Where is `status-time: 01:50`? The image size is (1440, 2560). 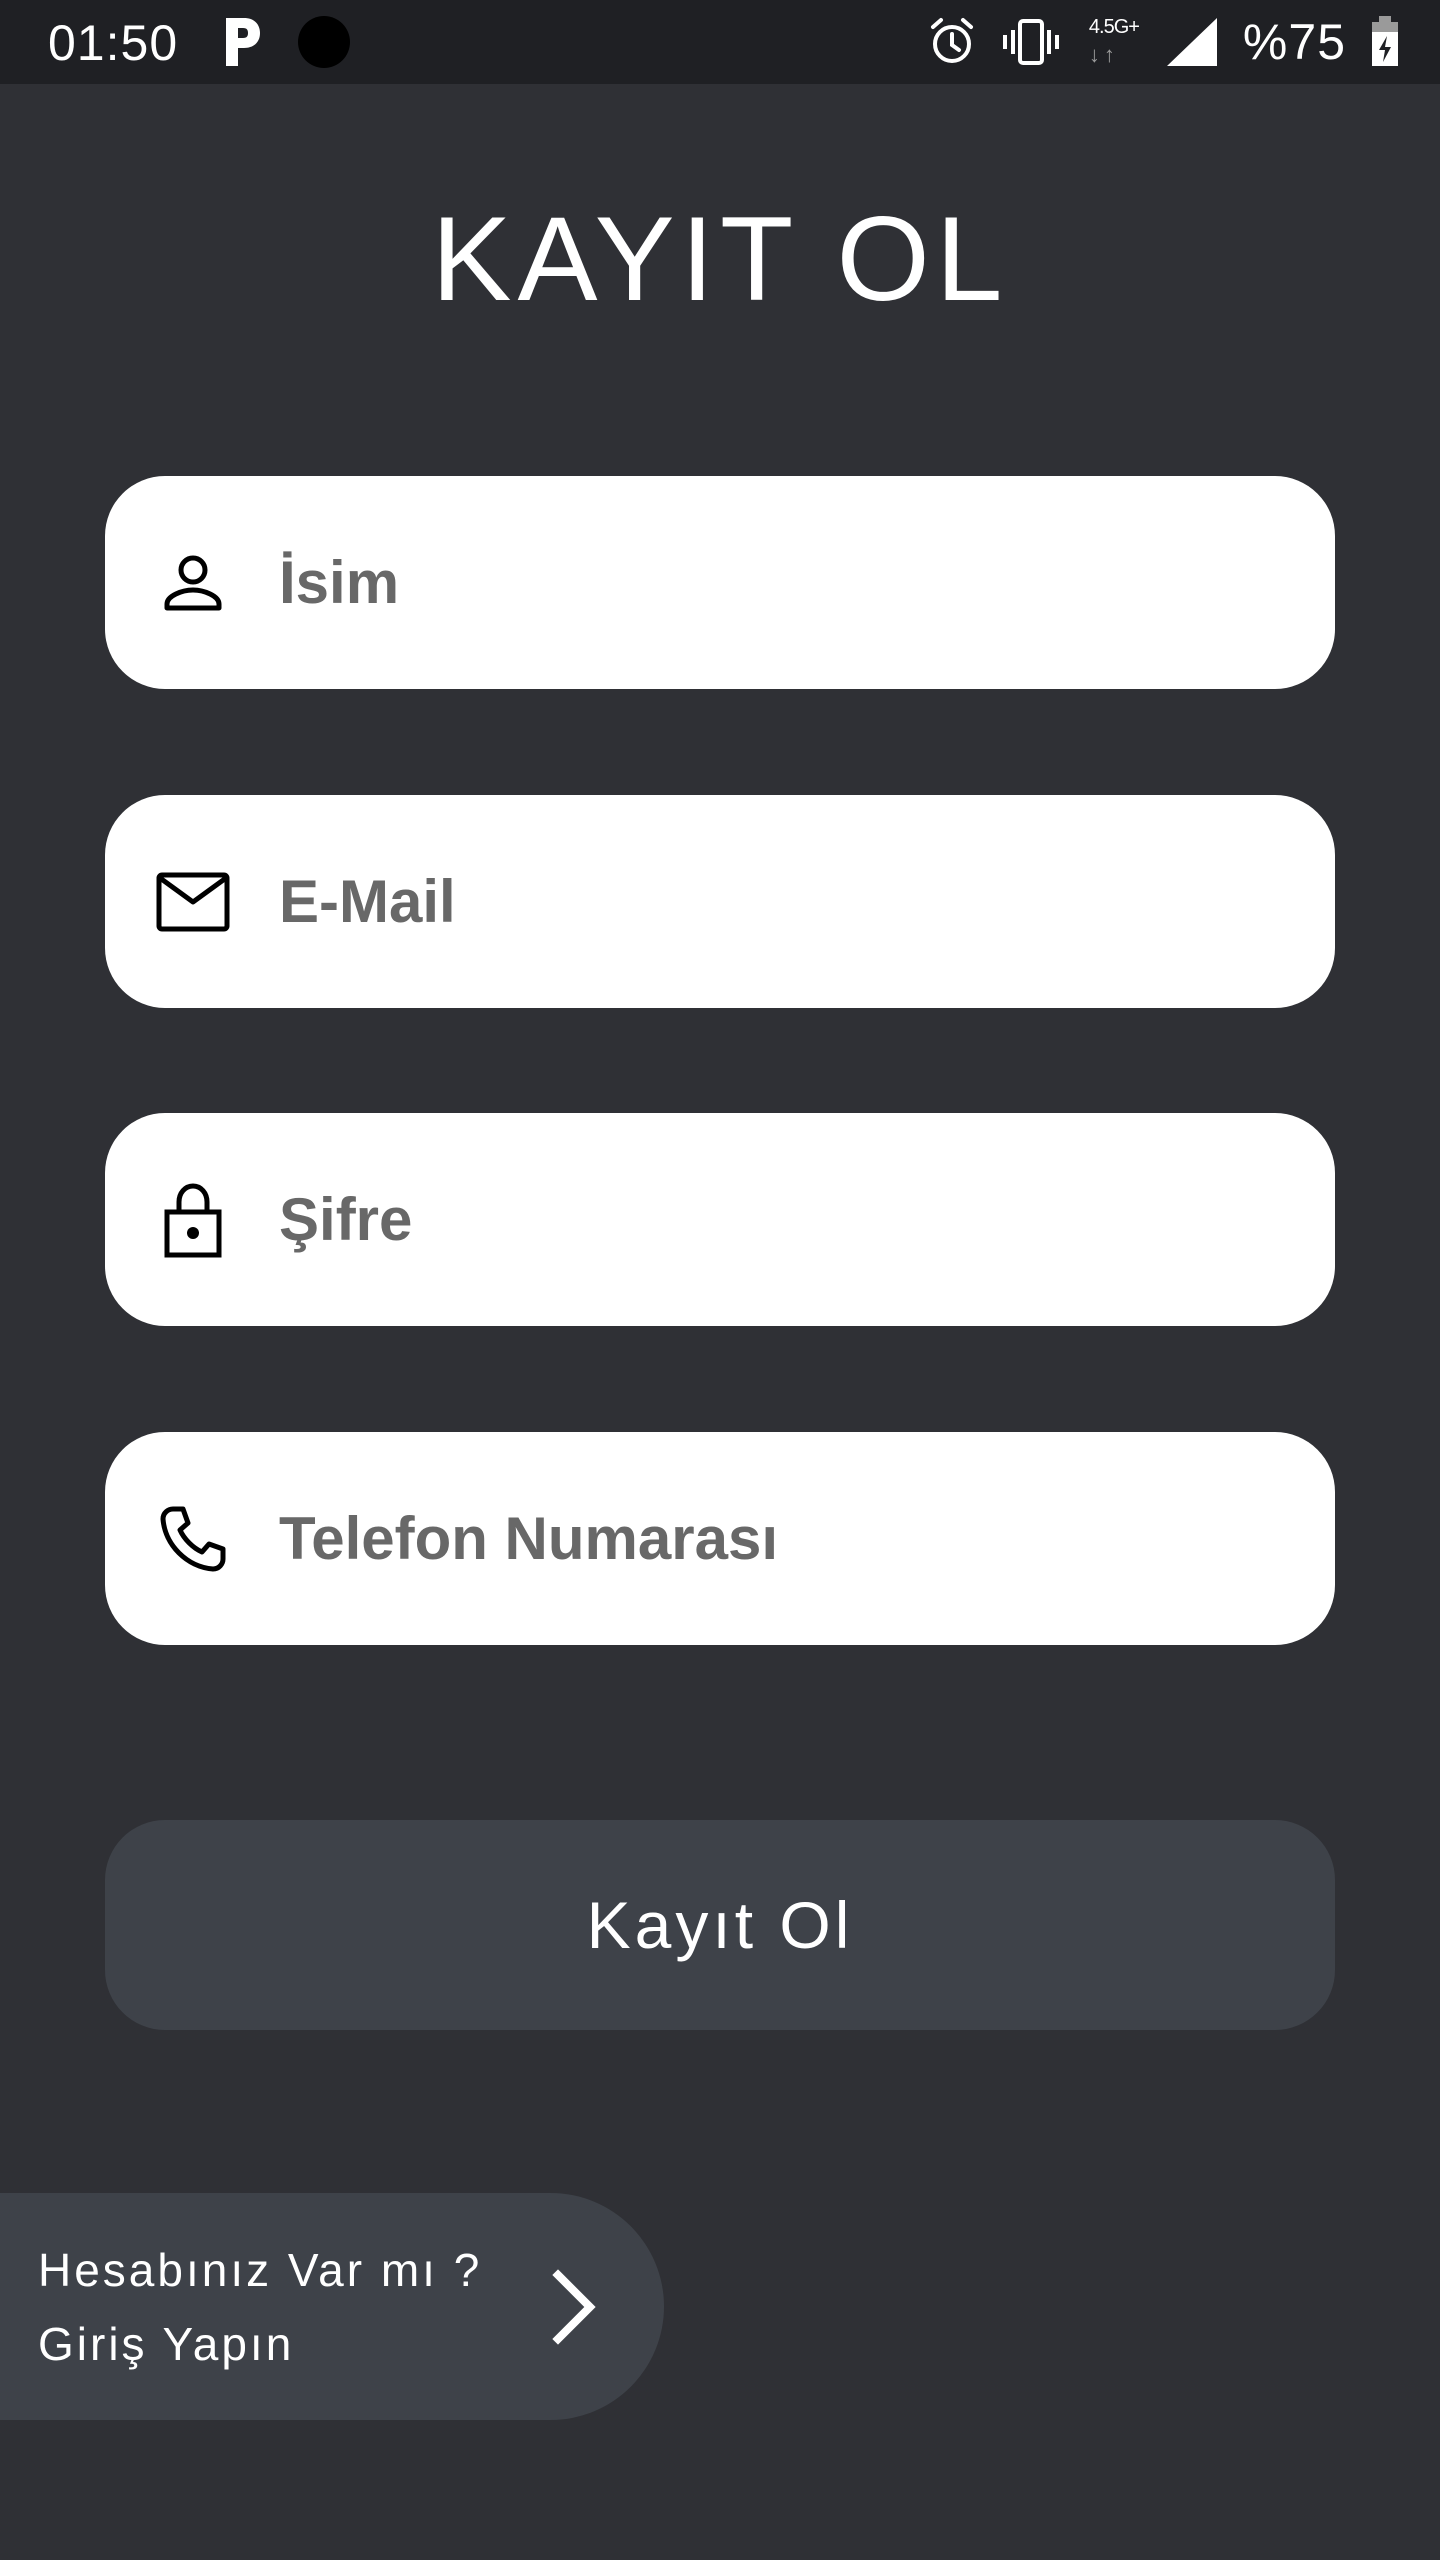 status-time: 01:50 is located at coordinates (113, 43).